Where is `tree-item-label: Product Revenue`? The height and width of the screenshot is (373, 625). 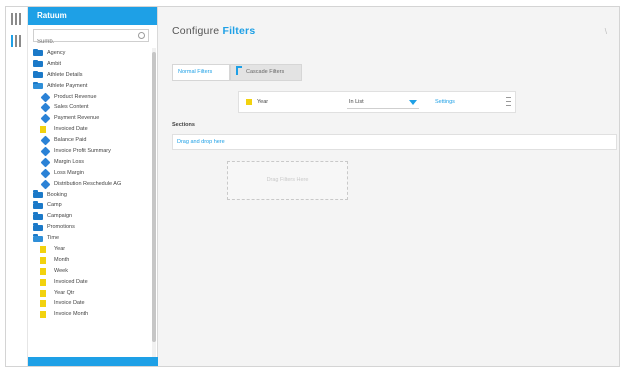 tree-item-label: Product Revenue is located at coordinates (75, 96).